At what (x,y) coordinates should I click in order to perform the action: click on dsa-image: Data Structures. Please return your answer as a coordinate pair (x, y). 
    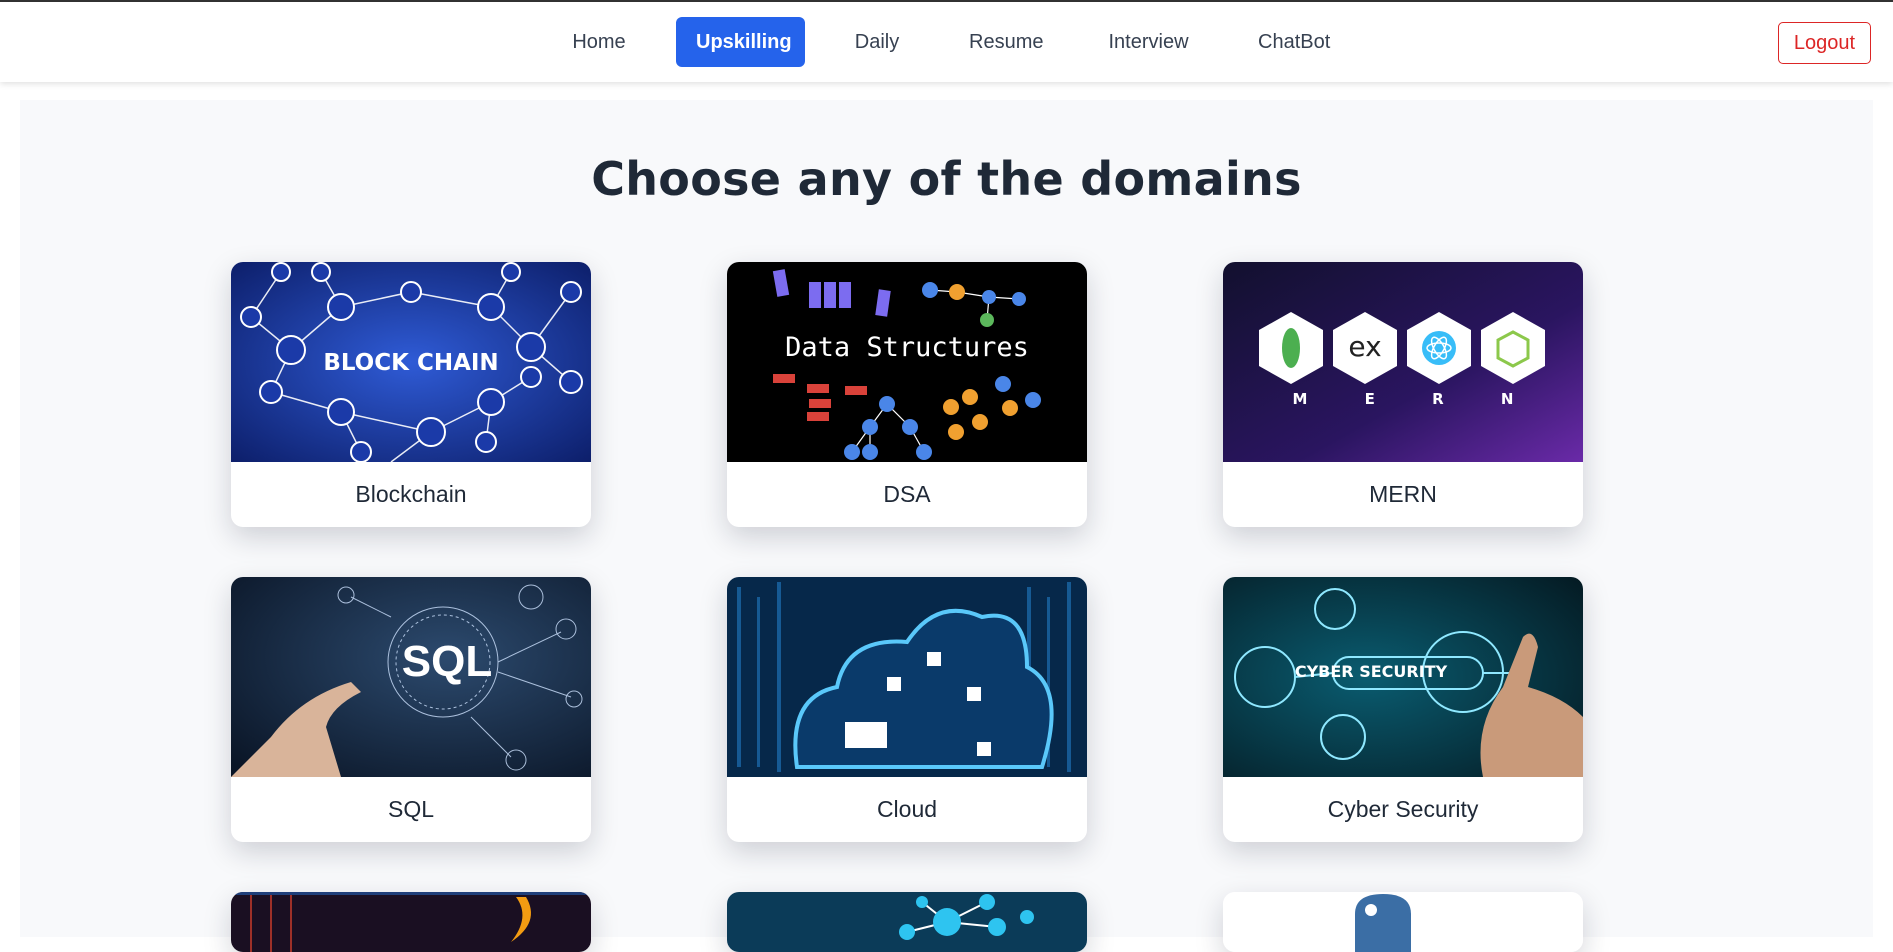
    Looking at the image, I should click on (907, 362).